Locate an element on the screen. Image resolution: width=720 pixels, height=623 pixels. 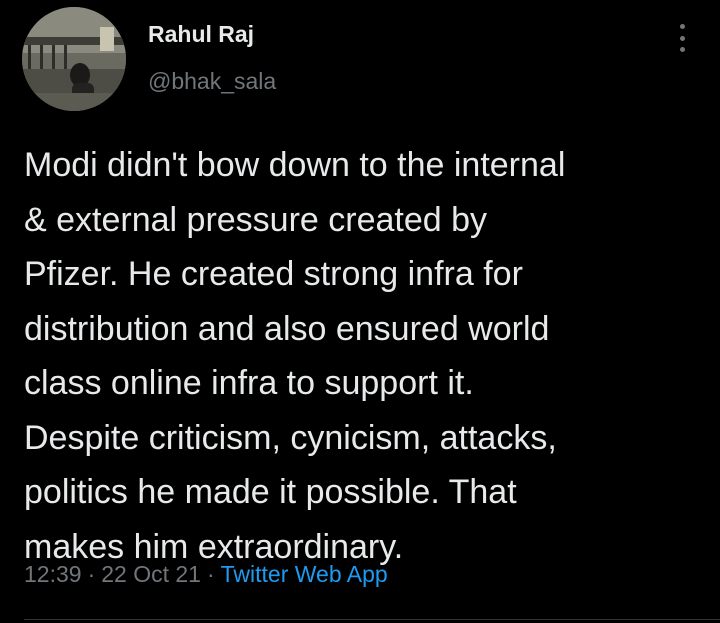
tweet-text-line: Modi didn't bow down to the internal is located at coordinates (295, 165).